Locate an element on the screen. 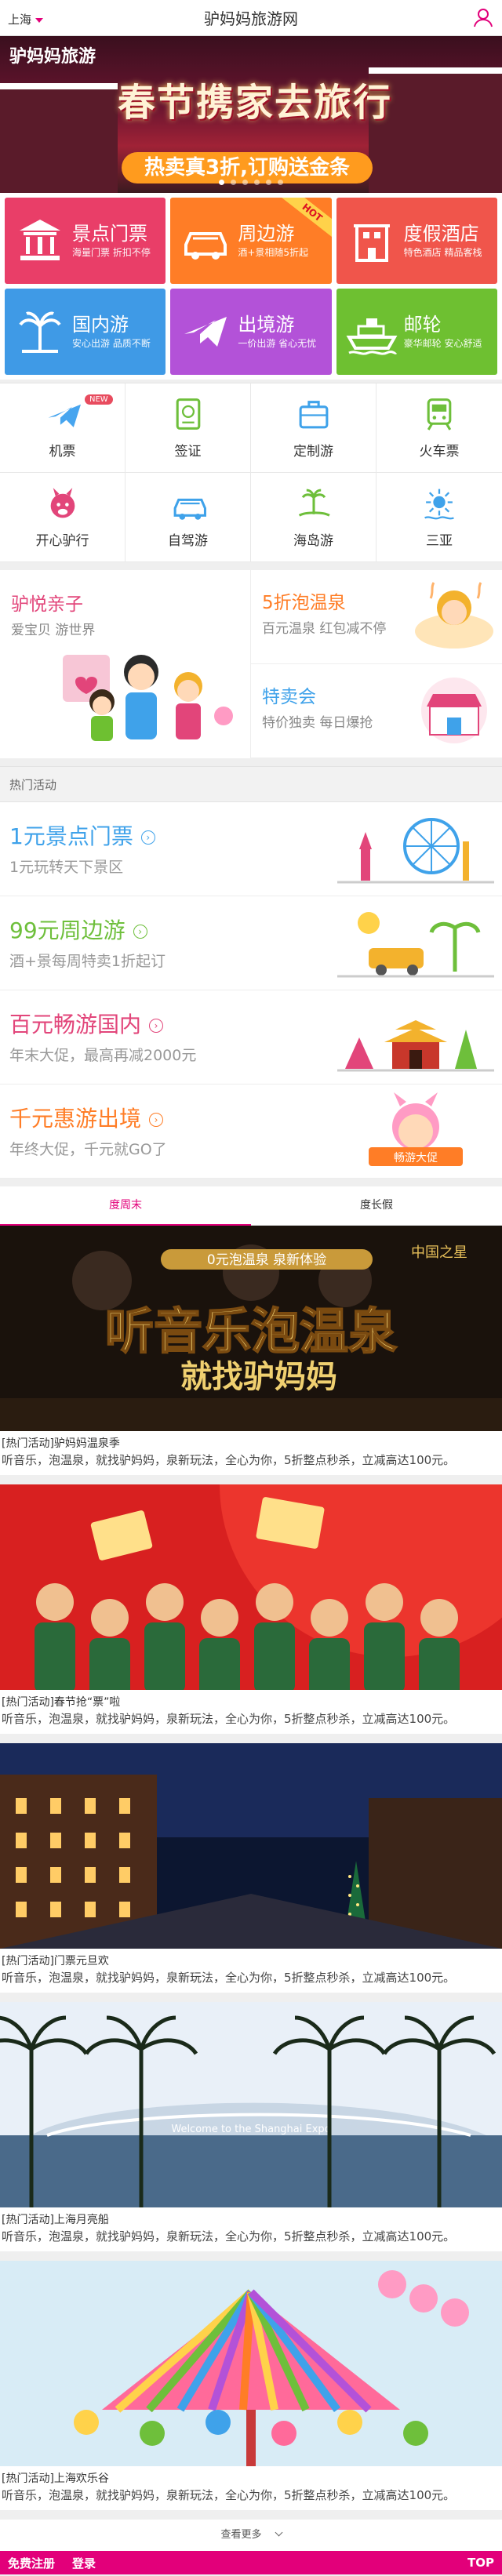 This screenshot has height=2576, width=502. promo-family: 驴悦亲子 爱宝贝 游世界 is located at coordinates (125, 664).